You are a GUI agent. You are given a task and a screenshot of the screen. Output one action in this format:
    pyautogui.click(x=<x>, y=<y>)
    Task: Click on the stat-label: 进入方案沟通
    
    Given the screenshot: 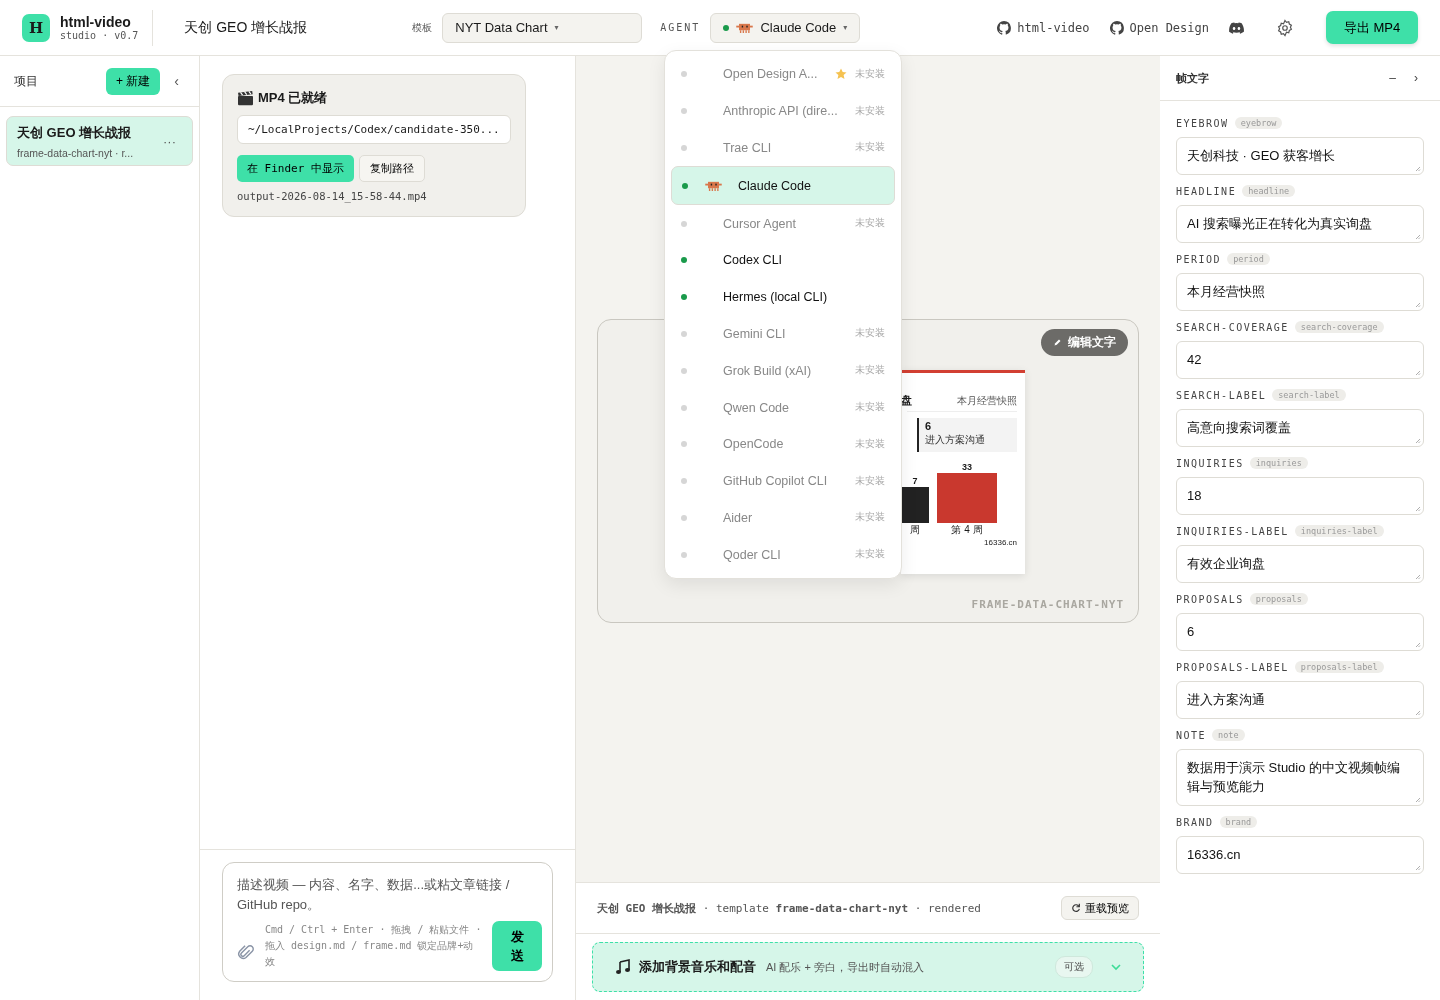 What is the action you would take?
    pyautogui.click(x=955, y=439)
    